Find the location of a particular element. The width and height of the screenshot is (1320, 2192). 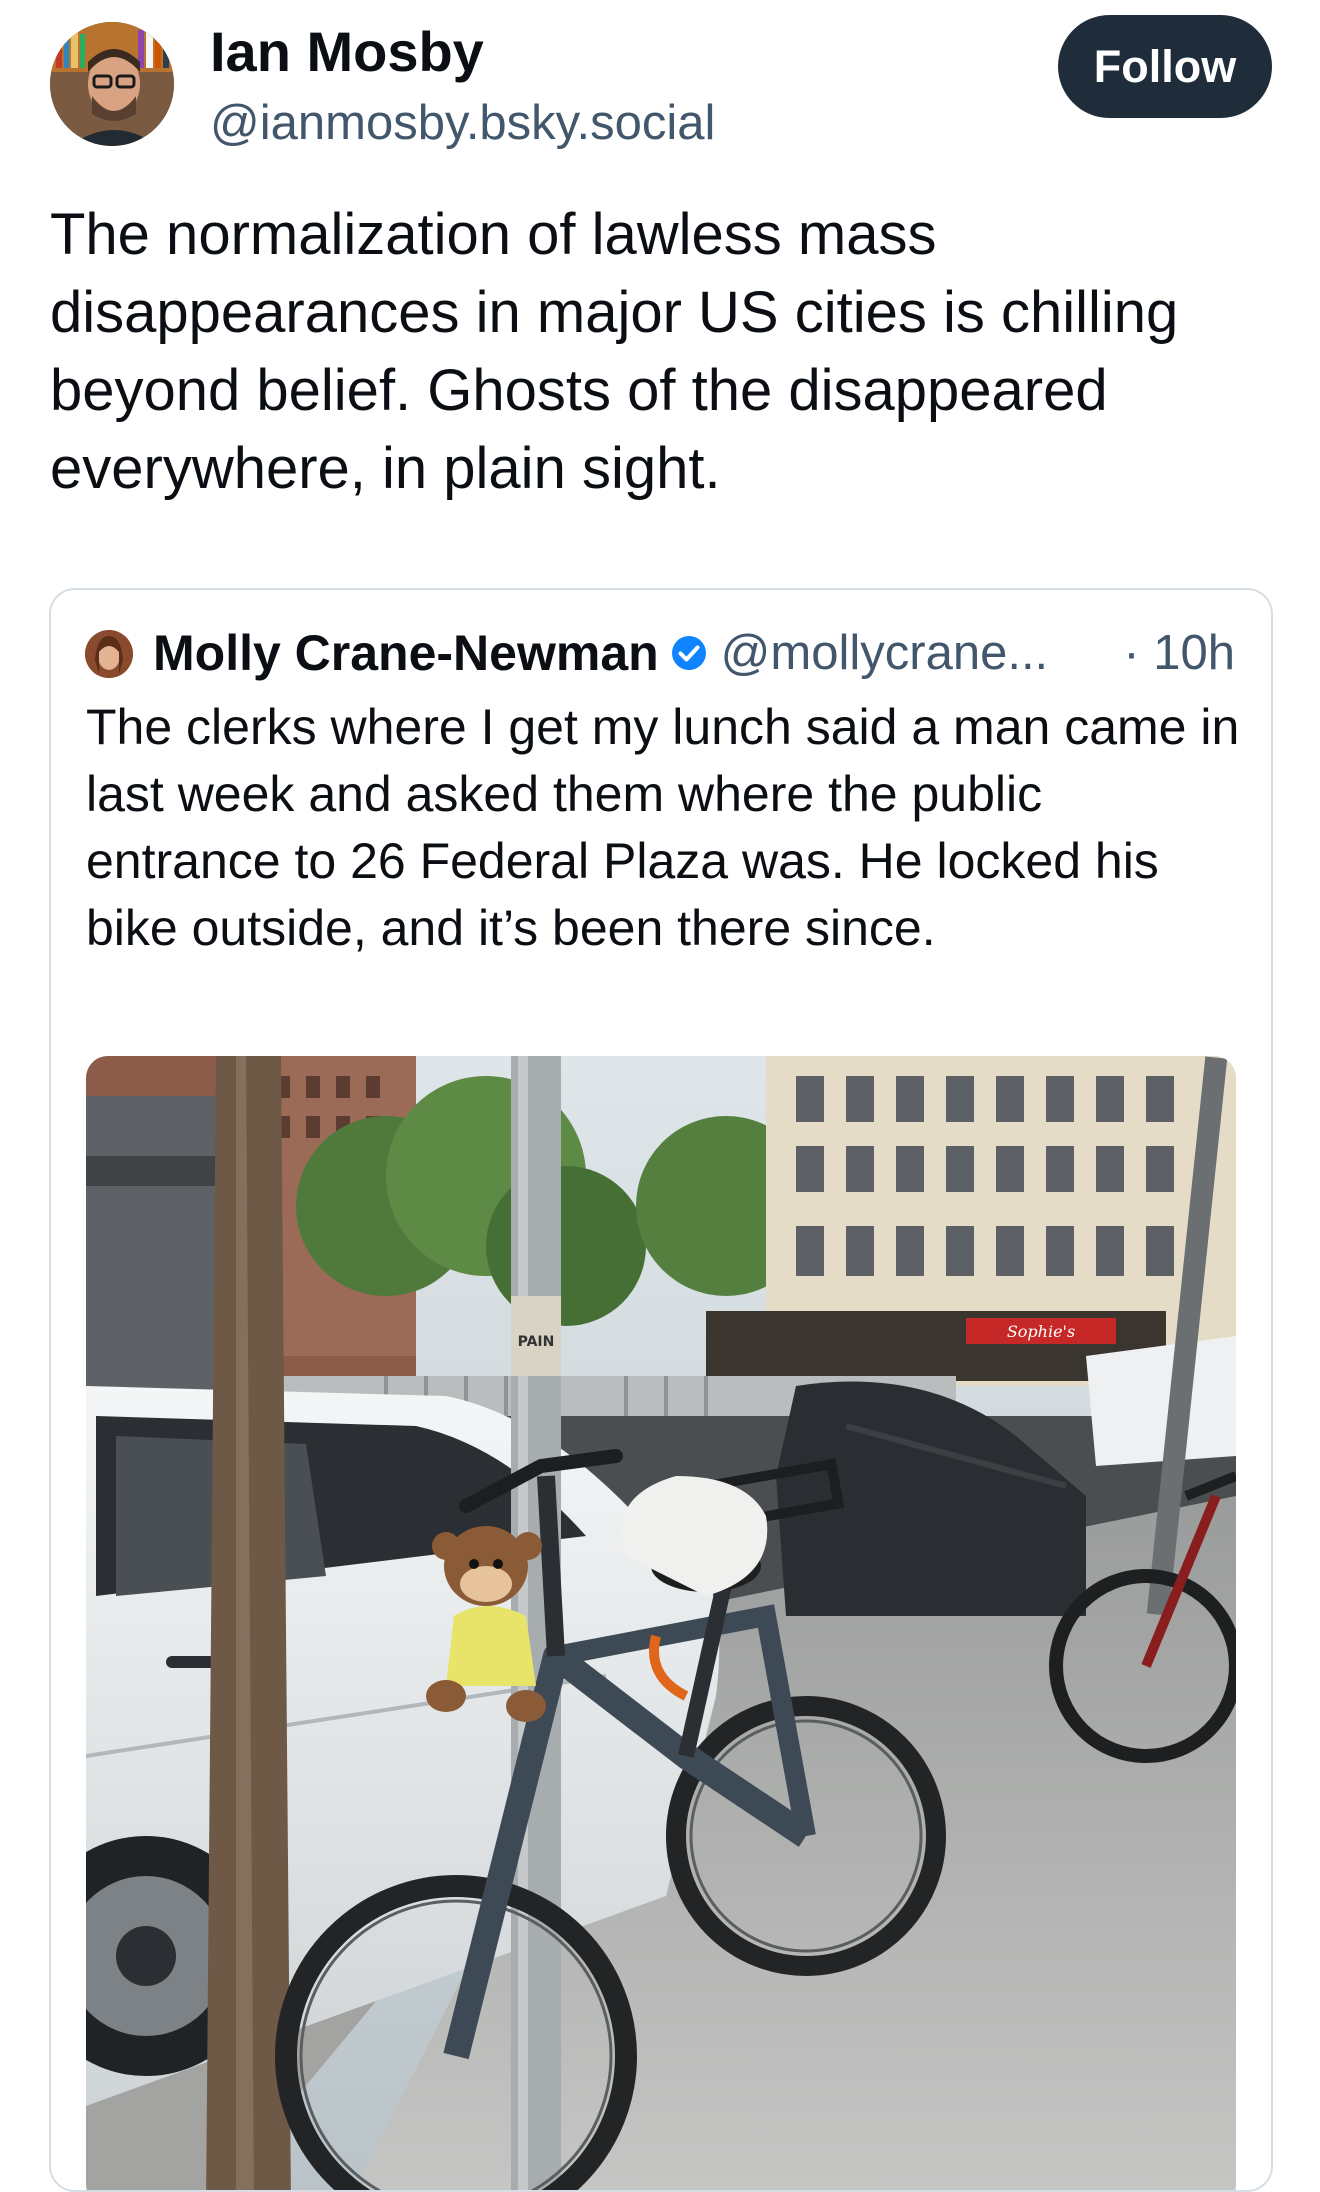

quote-timestamp: · 10h is located at coordinates (1179, 653).